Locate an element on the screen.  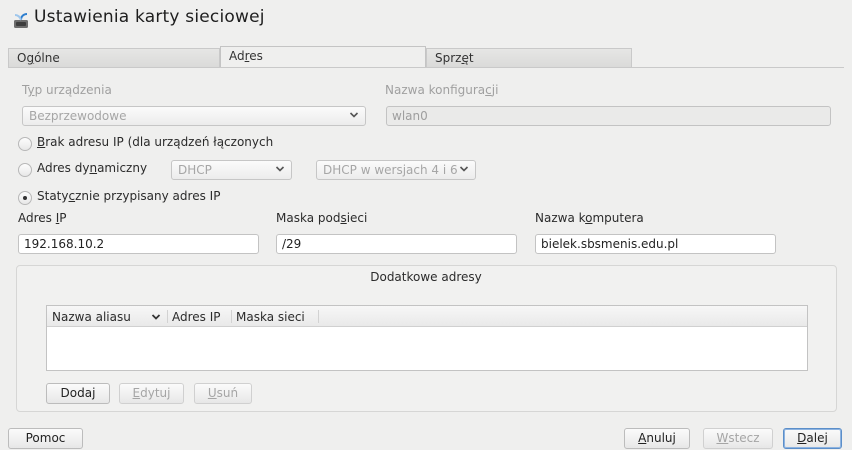
window-title: Ustawienia karty sieciowej is located at coordinates (149, 17).